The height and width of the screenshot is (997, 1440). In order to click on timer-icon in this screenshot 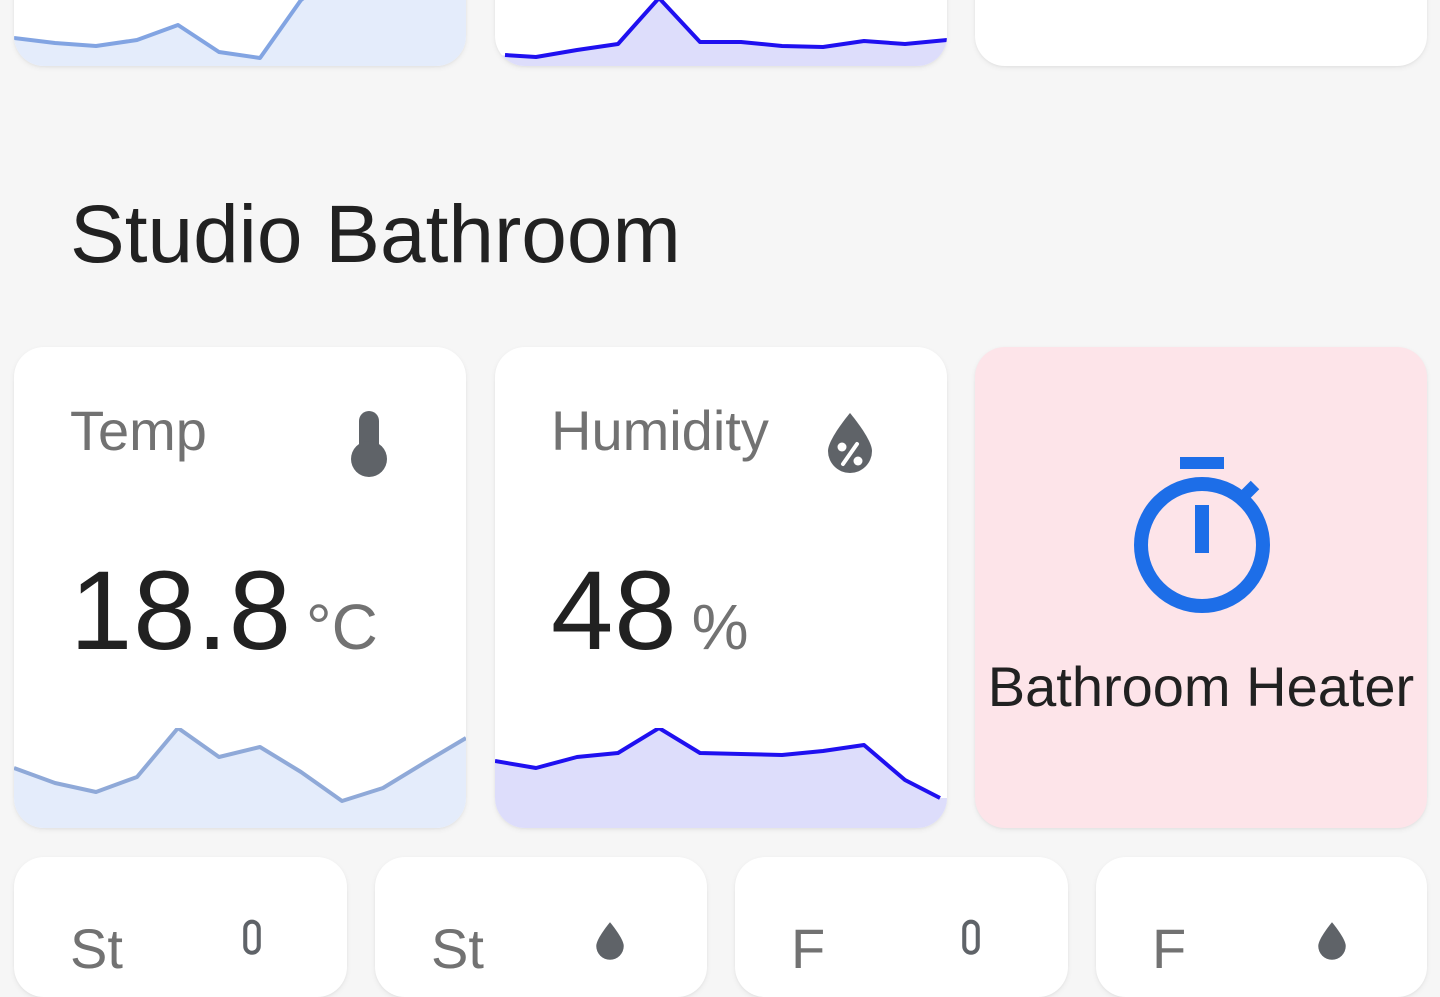, I will do `click(1202, 535)`.